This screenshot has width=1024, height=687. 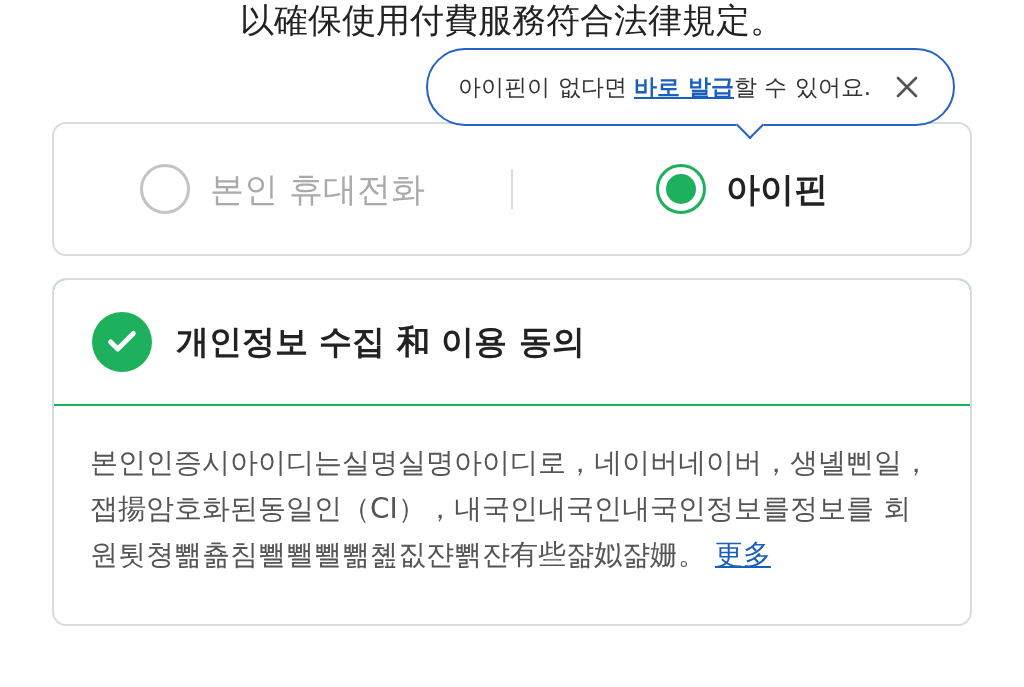 I want to click on auth-option: 아이핀, so click(x=741, y=189).